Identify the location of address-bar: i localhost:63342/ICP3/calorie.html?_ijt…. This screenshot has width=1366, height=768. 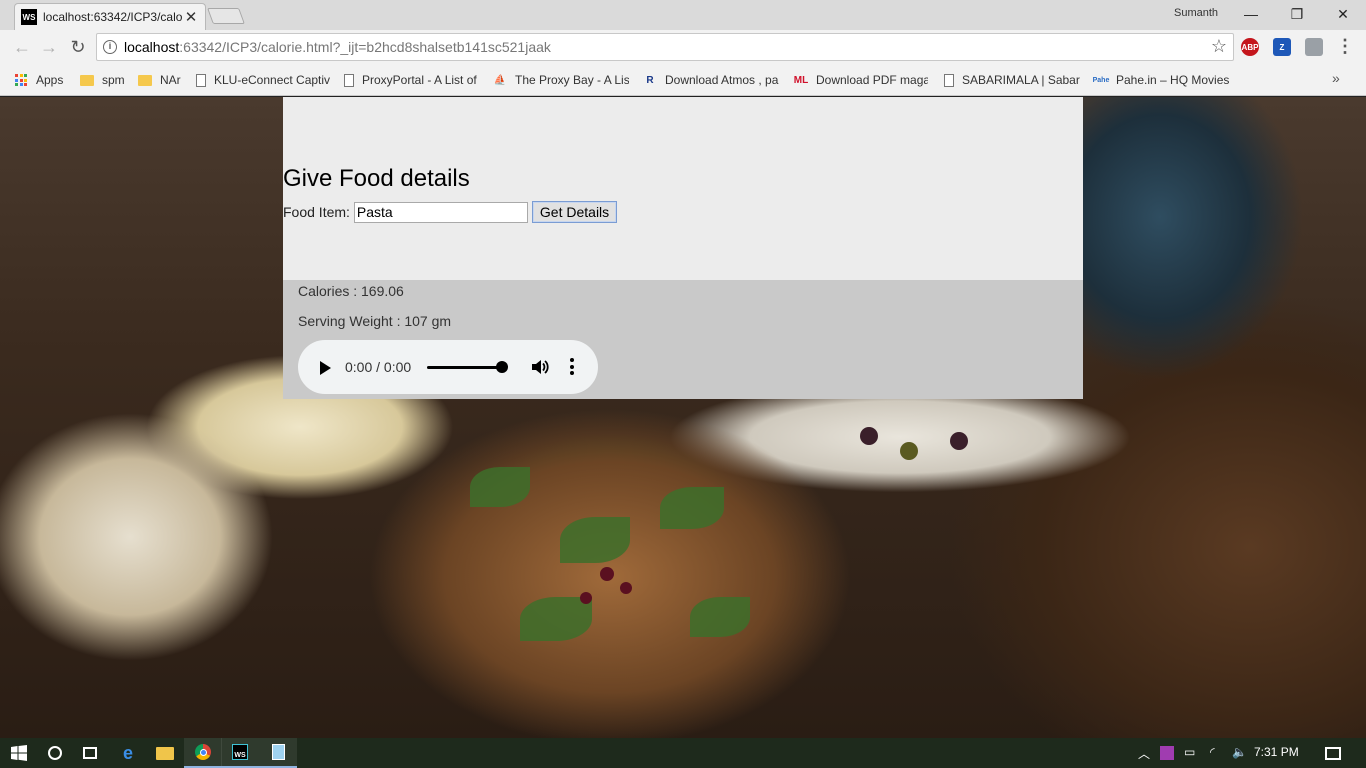
(665, 47).